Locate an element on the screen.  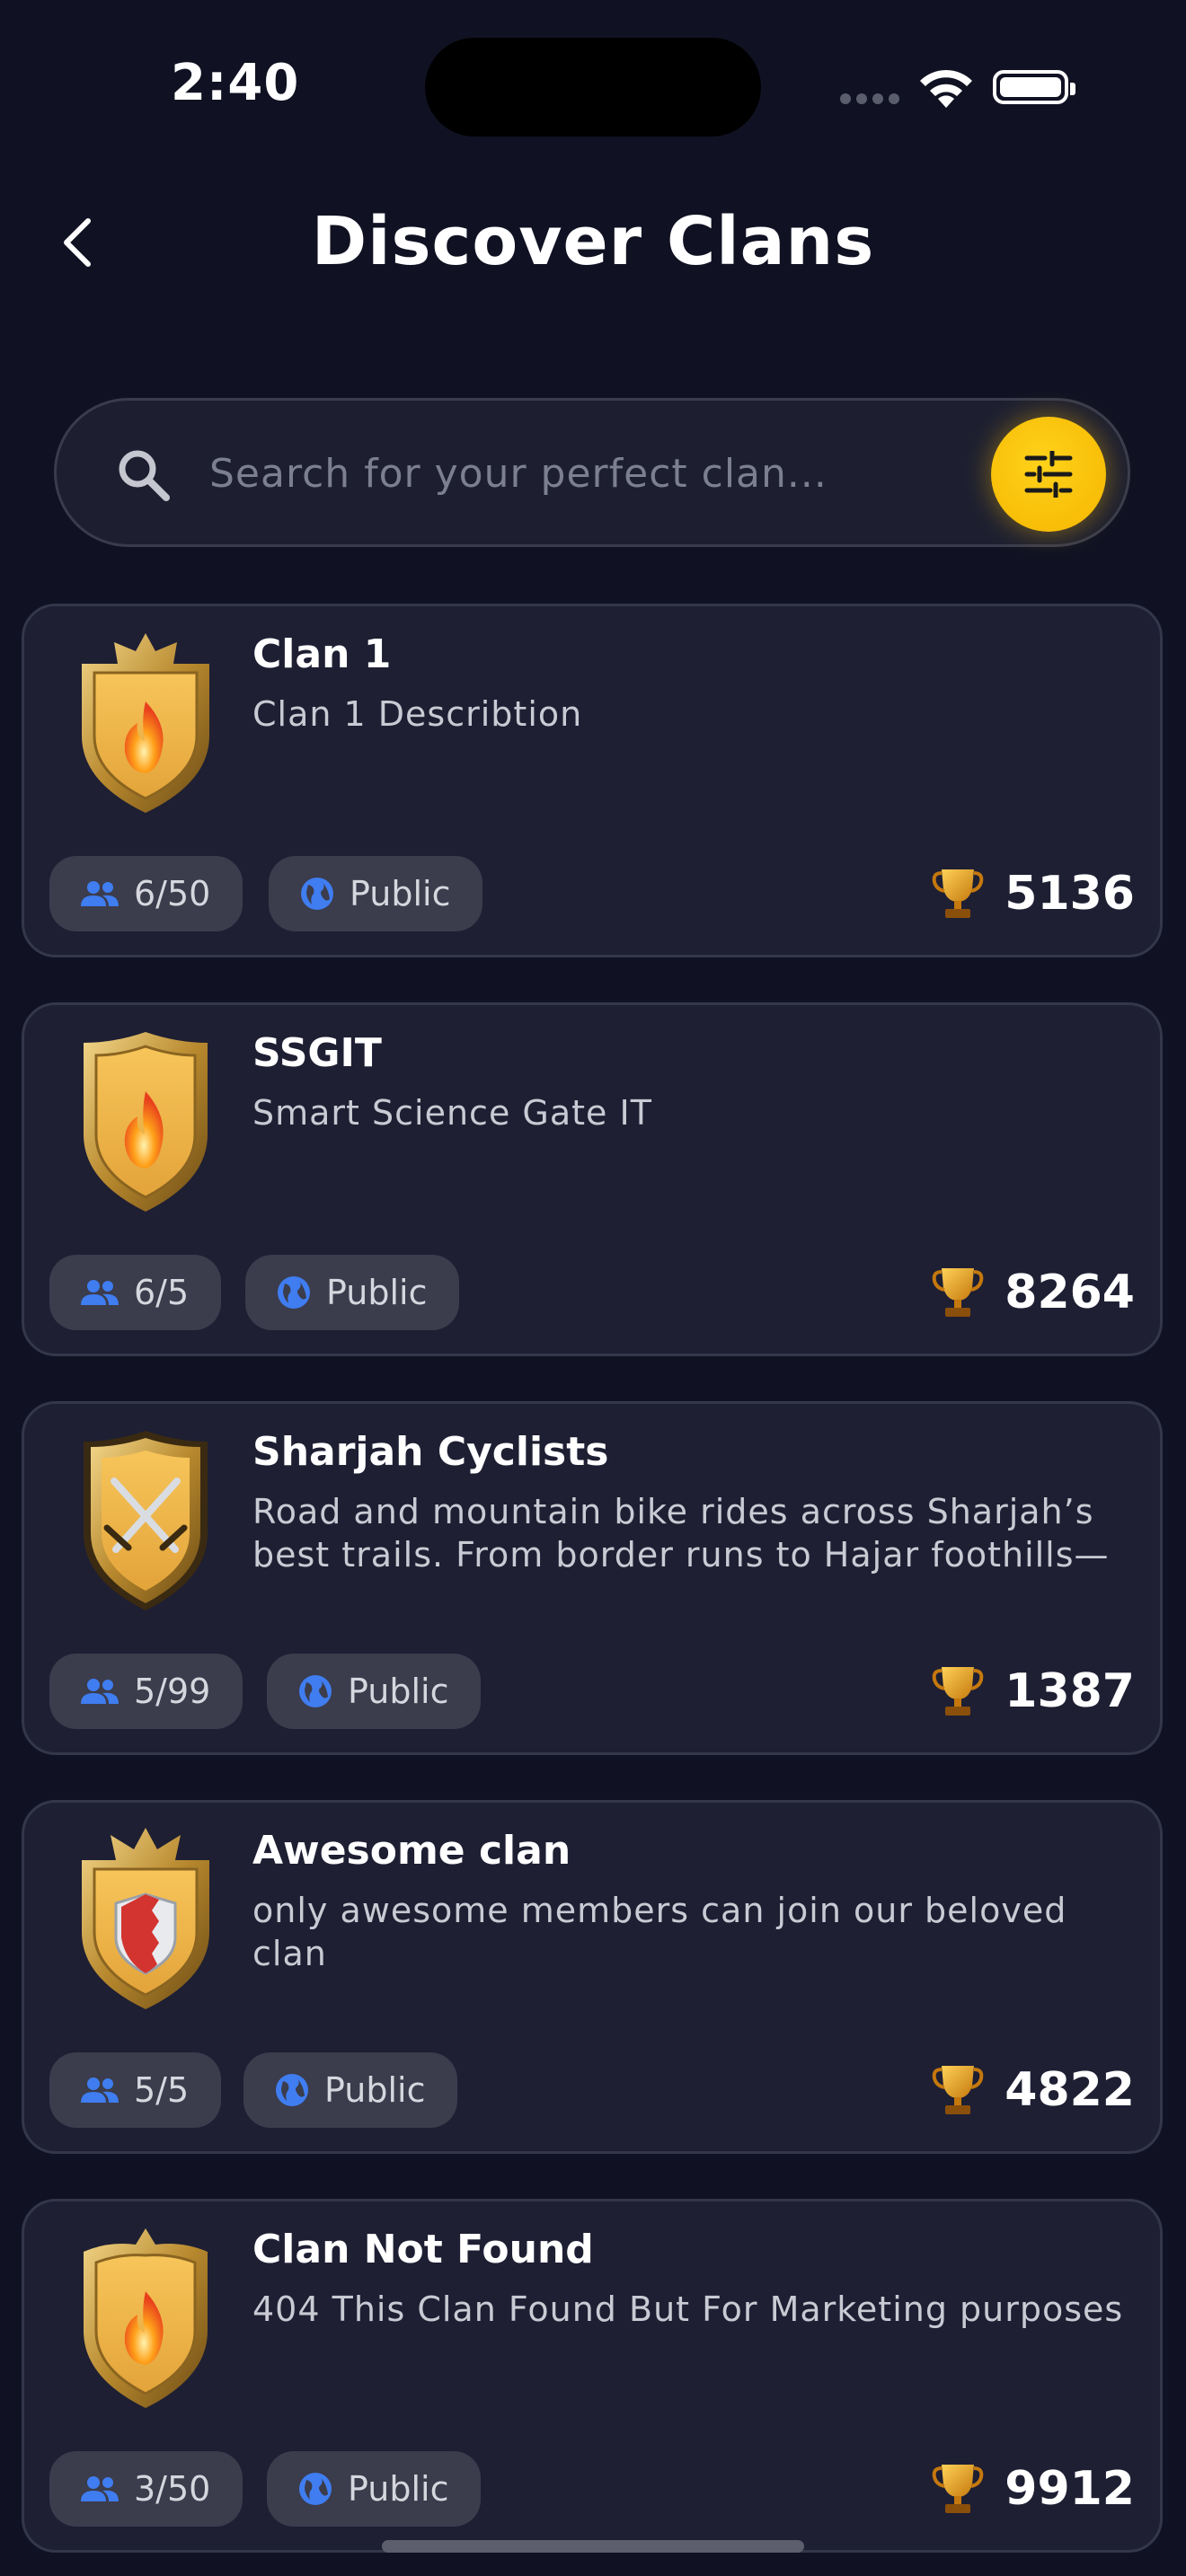
members-count: 6/50 is located at coordinates (172, 893).